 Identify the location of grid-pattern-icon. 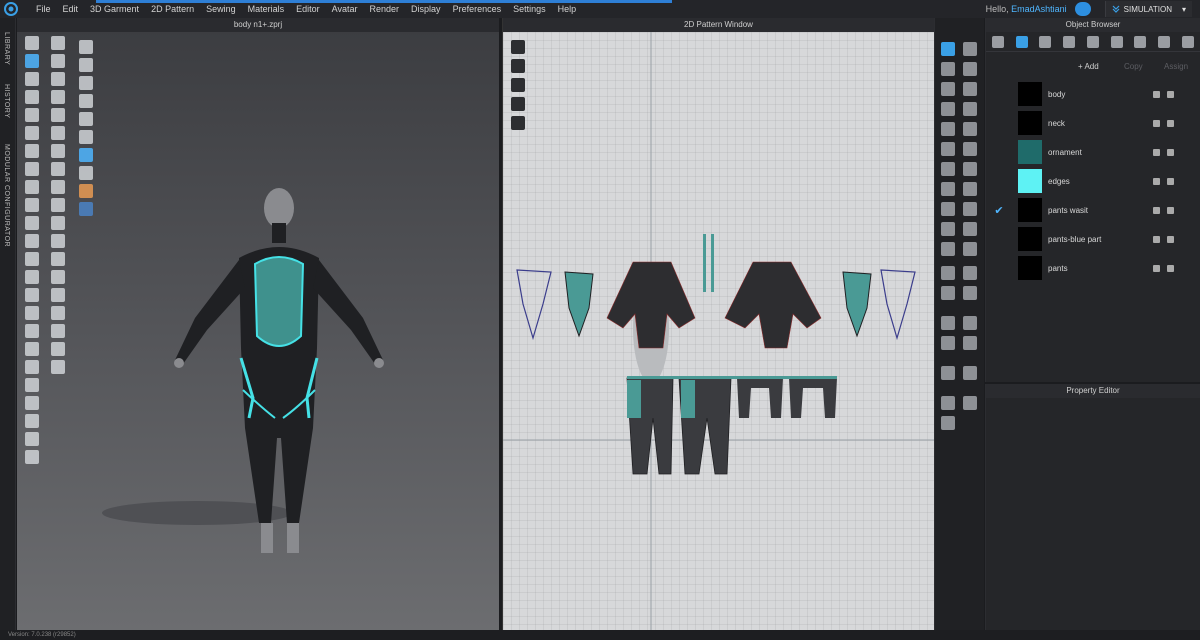
(948, 373).